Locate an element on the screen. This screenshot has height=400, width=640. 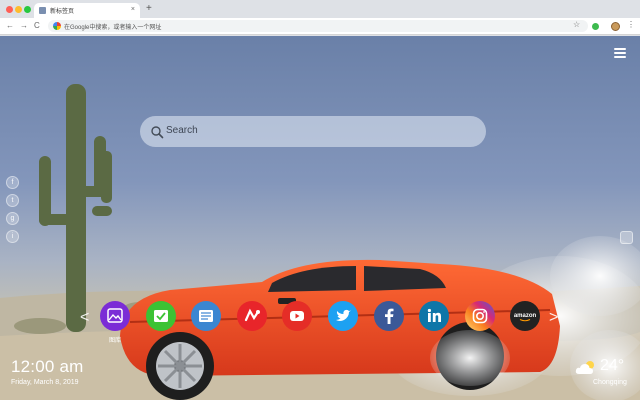
cloud-sun-icon is located at coordinates (584, 367).